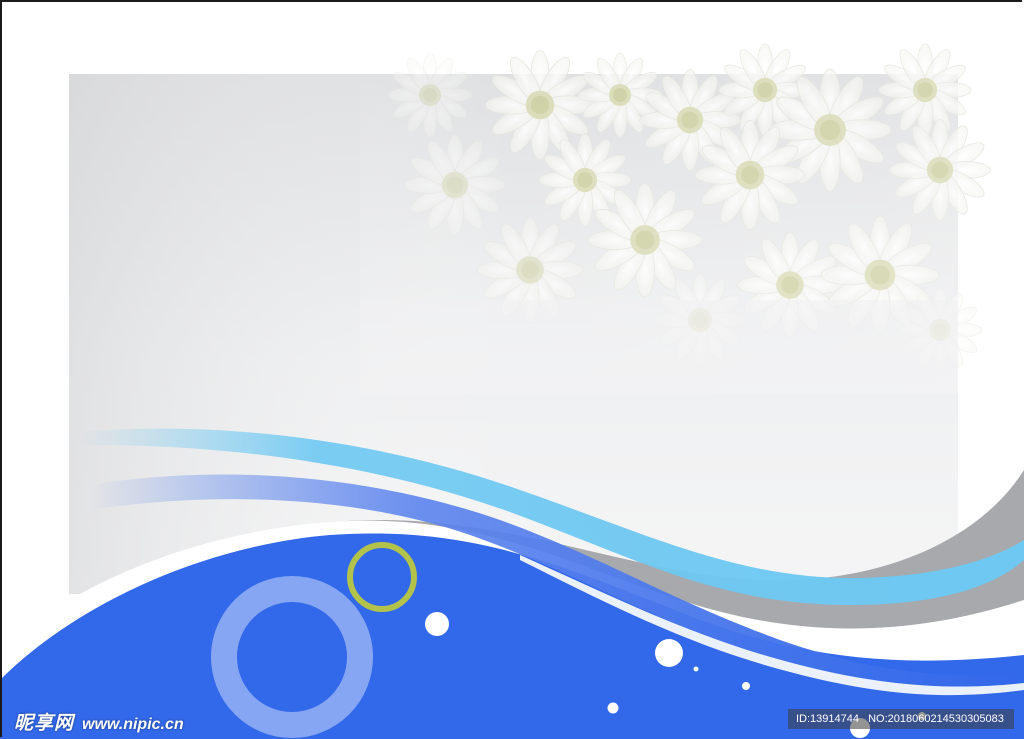  Describe the element at coordinates (827, 719) in the screenshot. I see `image-id: ID:13914744` at that location.